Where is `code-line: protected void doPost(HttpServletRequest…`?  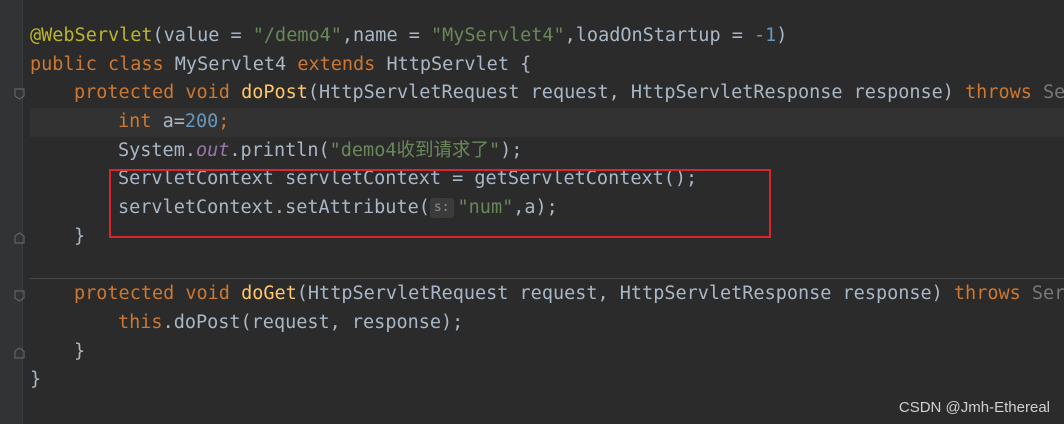 code-line: protected void doPost(HttpServletRequest… is located at coordinates (569, 93).